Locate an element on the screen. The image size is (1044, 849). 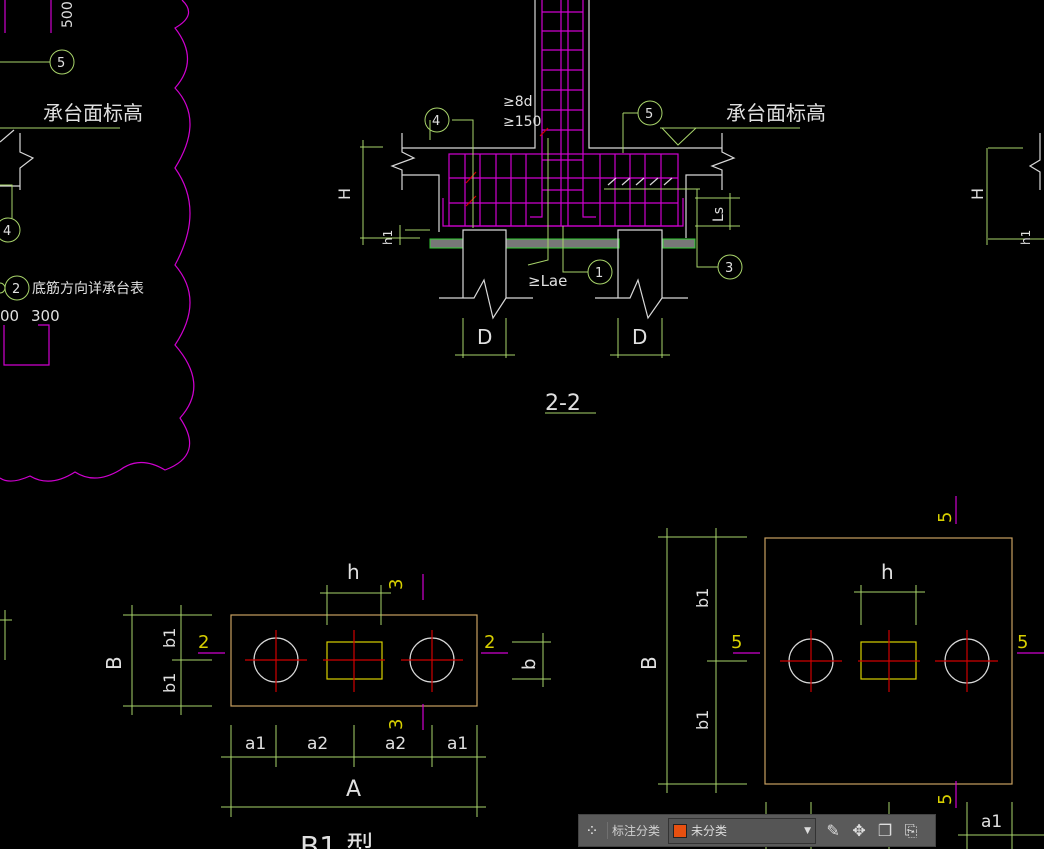
plan-title: B1 型 is located at coordinates (337, 839).